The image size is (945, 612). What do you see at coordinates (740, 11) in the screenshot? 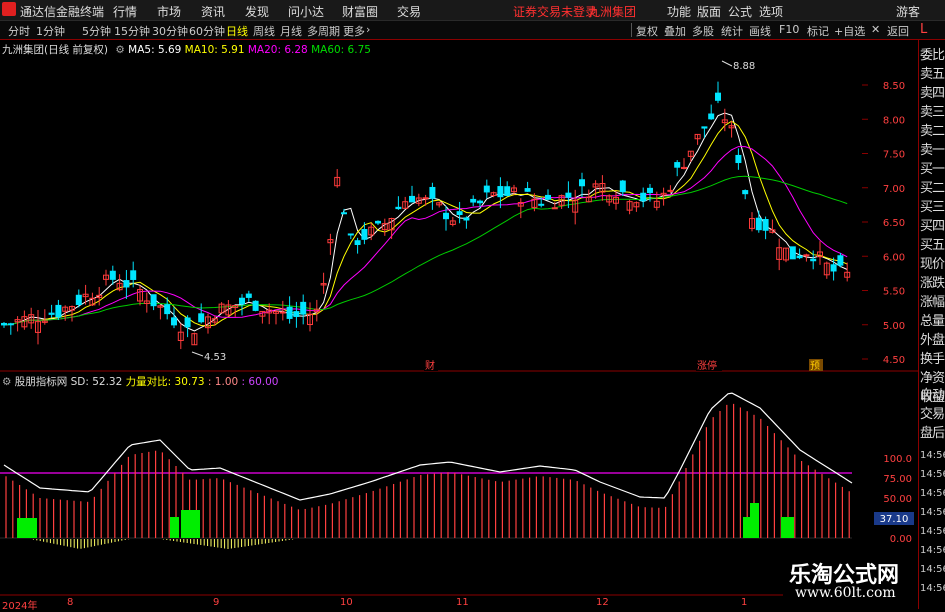
I see `menu-gongshi: 公式` at bounding box center [740, 11].